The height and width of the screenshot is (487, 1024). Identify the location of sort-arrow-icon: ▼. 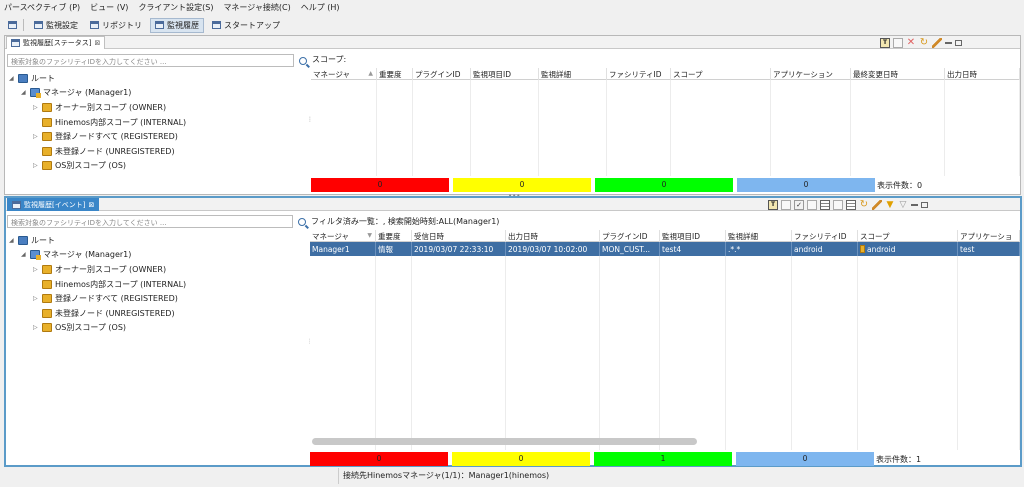
(369, 235).